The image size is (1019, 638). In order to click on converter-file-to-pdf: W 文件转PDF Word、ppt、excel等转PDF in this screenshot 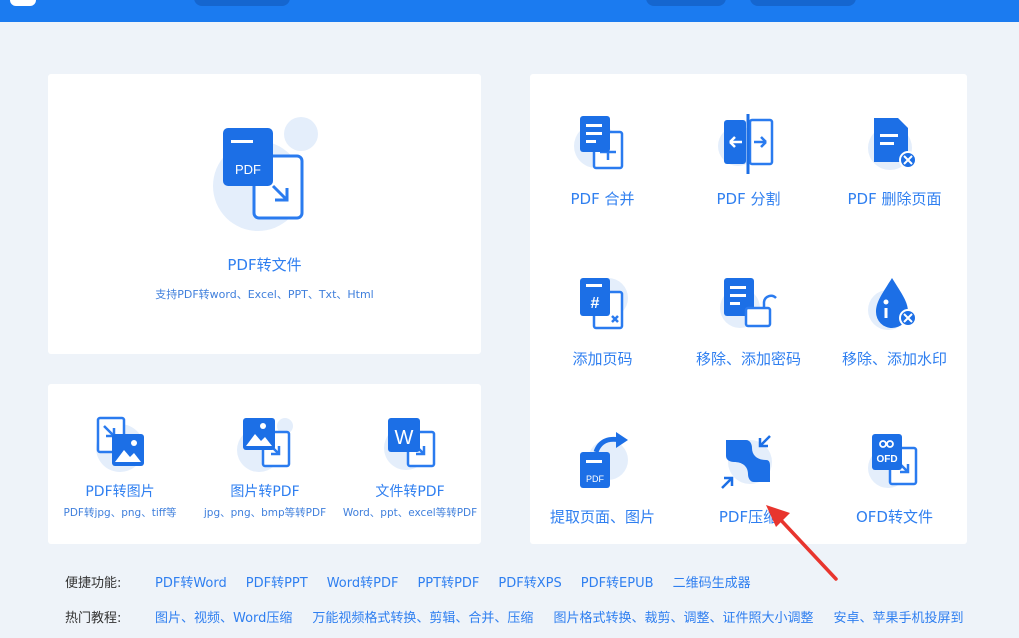, I will do `click(410, 464)`.